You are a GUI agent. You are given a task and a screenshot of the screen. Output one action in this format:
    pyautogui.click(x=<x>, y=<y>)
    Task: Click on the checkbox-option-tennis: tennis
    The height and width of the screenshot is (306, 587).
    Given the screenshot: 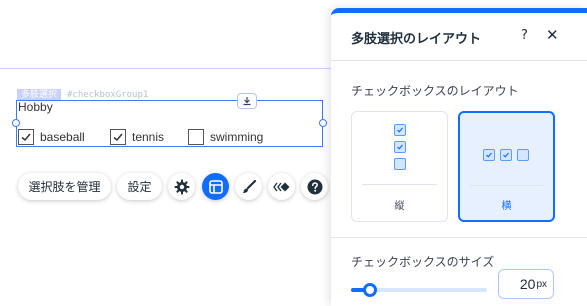 What is the action you would take?
    pyautogui.click(x=137, y=137)
    